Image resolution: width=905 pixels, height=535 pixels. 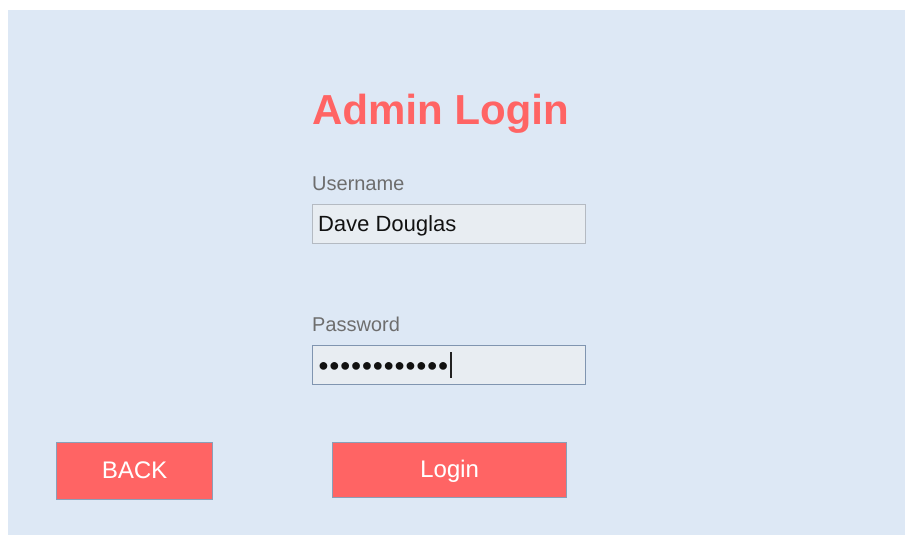 What do you see at coordinates (449, 224) in the screenshot?
I see `input-field: Dave Douglas` at bounding box center [449, 224].